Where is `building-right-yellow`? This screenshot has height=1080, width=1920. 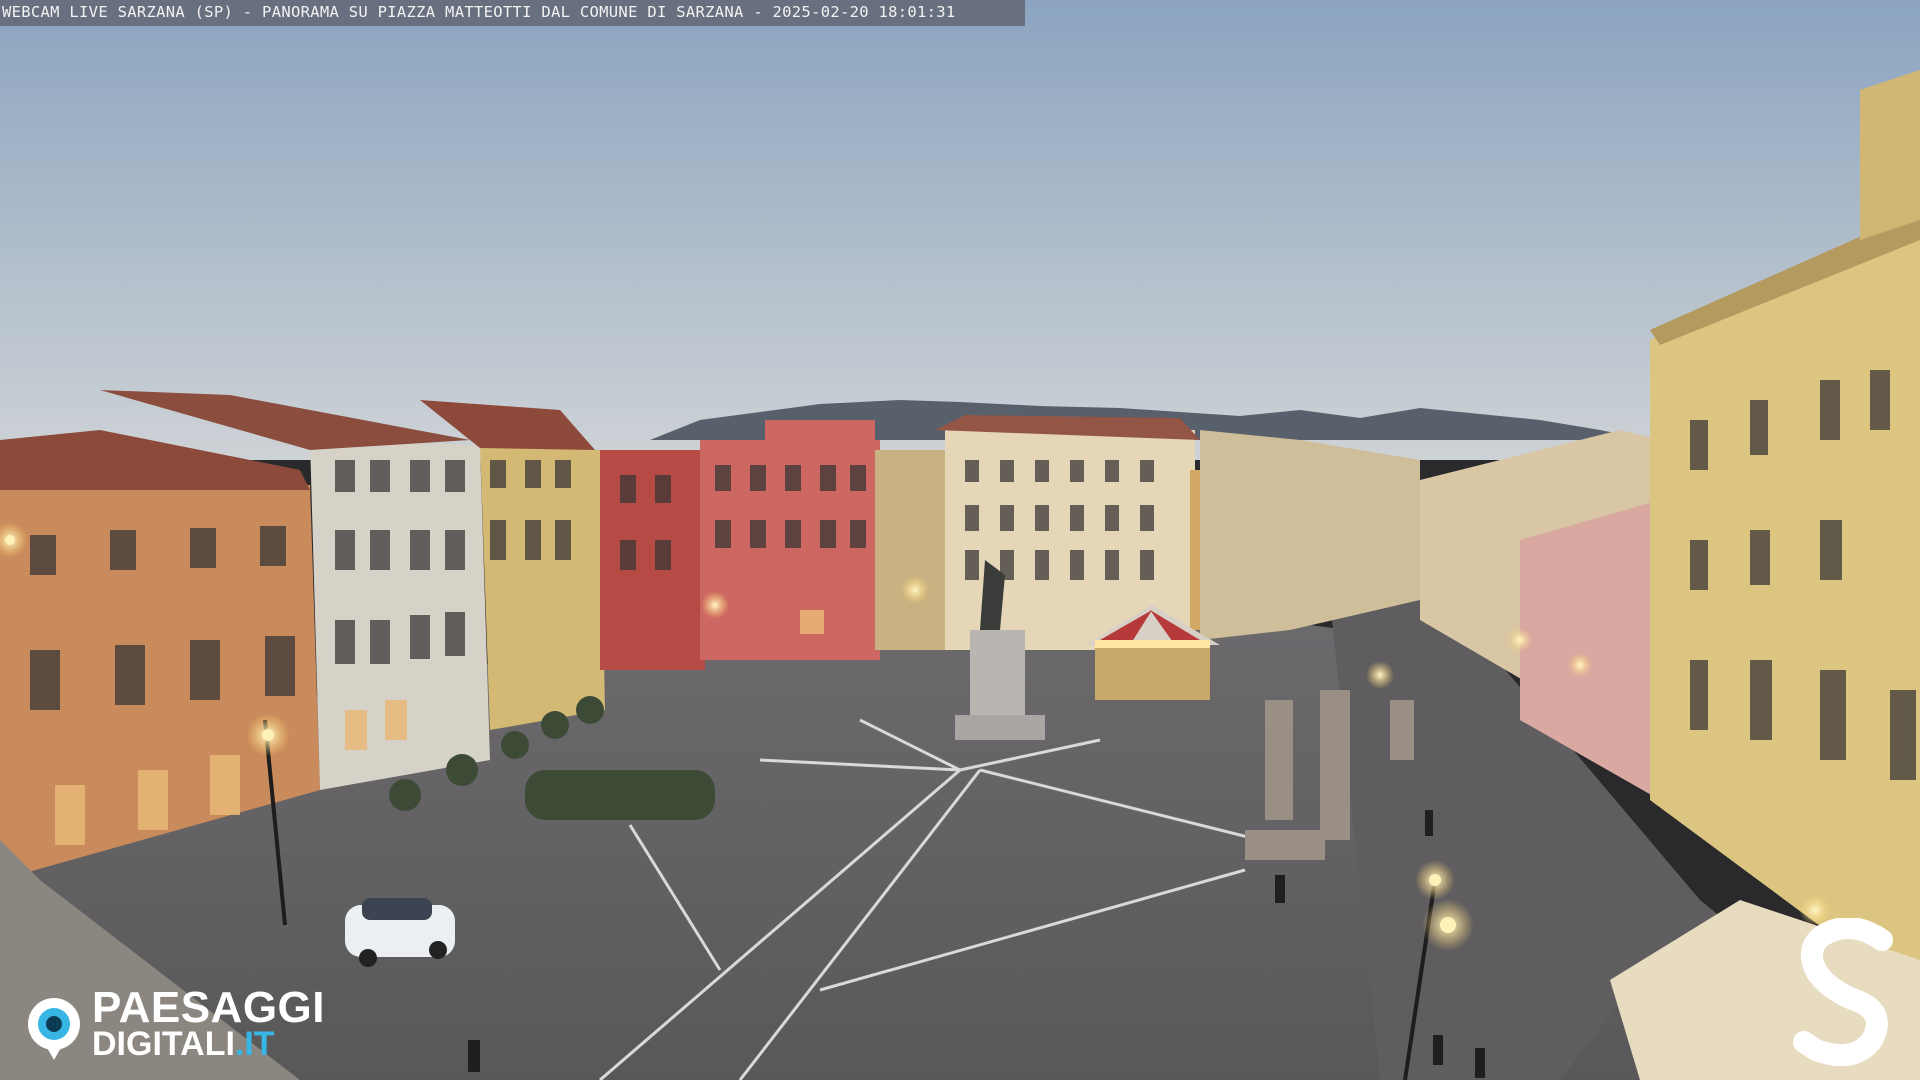 building-right-yellow is located at coordinates (1785, 610).